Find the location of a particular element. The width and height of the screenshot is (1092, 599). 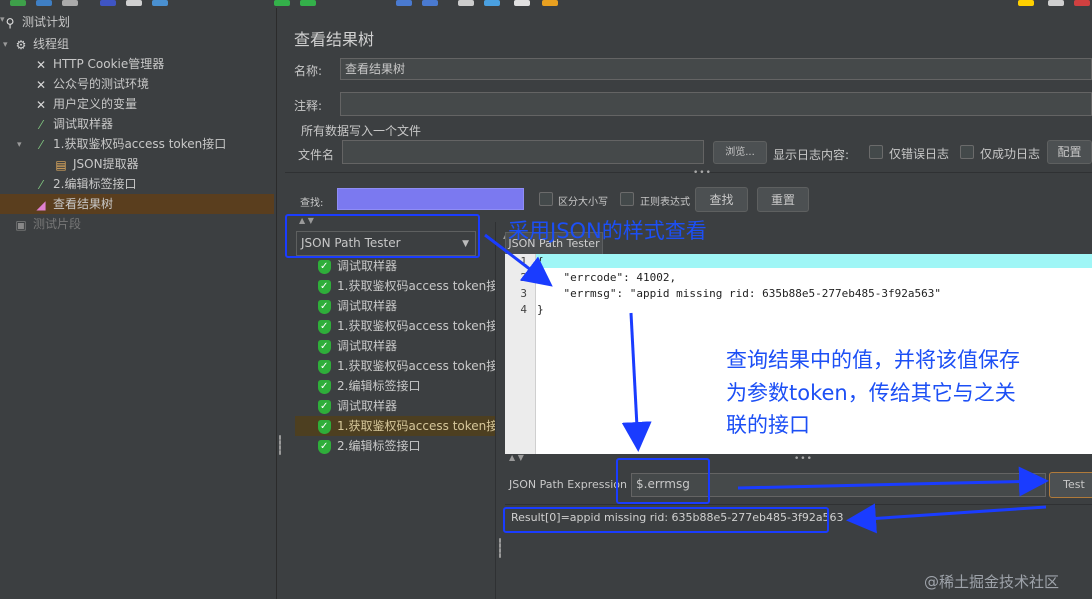

regex-checkbox is located at coordinates (627, 199).